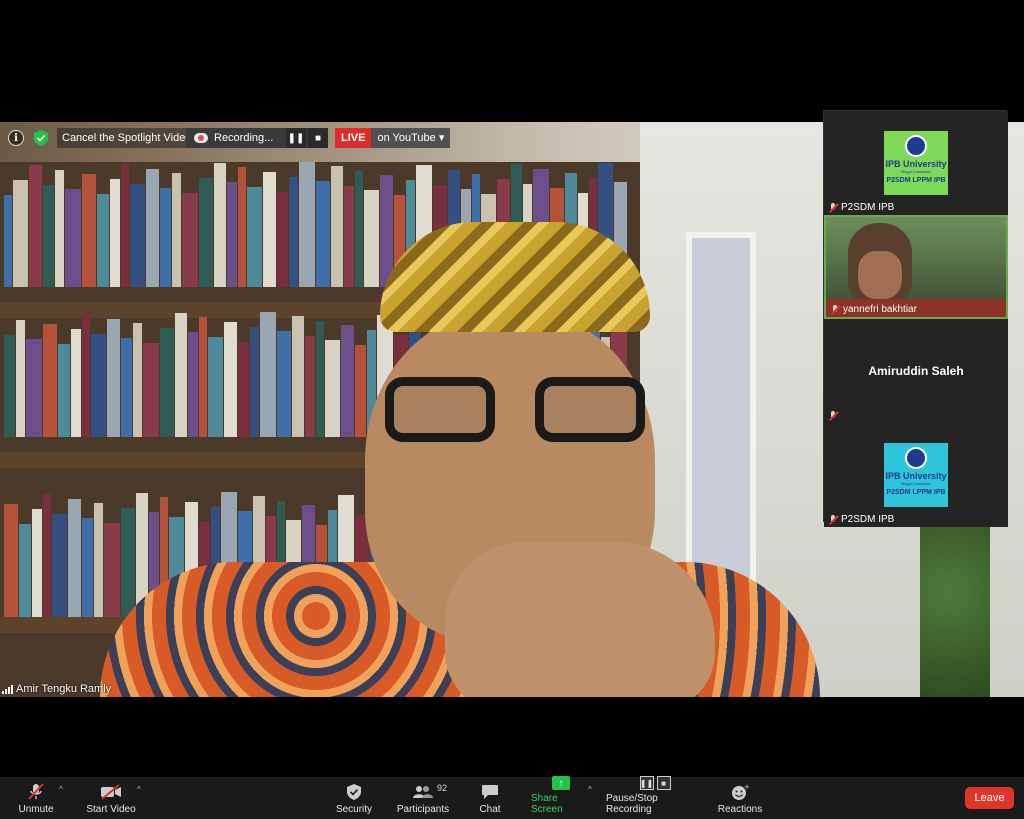 The height and width of the screenshot is (819, 1024). I want to click on live-stream-status: LIVE on YouTube ▾, so click(393, 138).